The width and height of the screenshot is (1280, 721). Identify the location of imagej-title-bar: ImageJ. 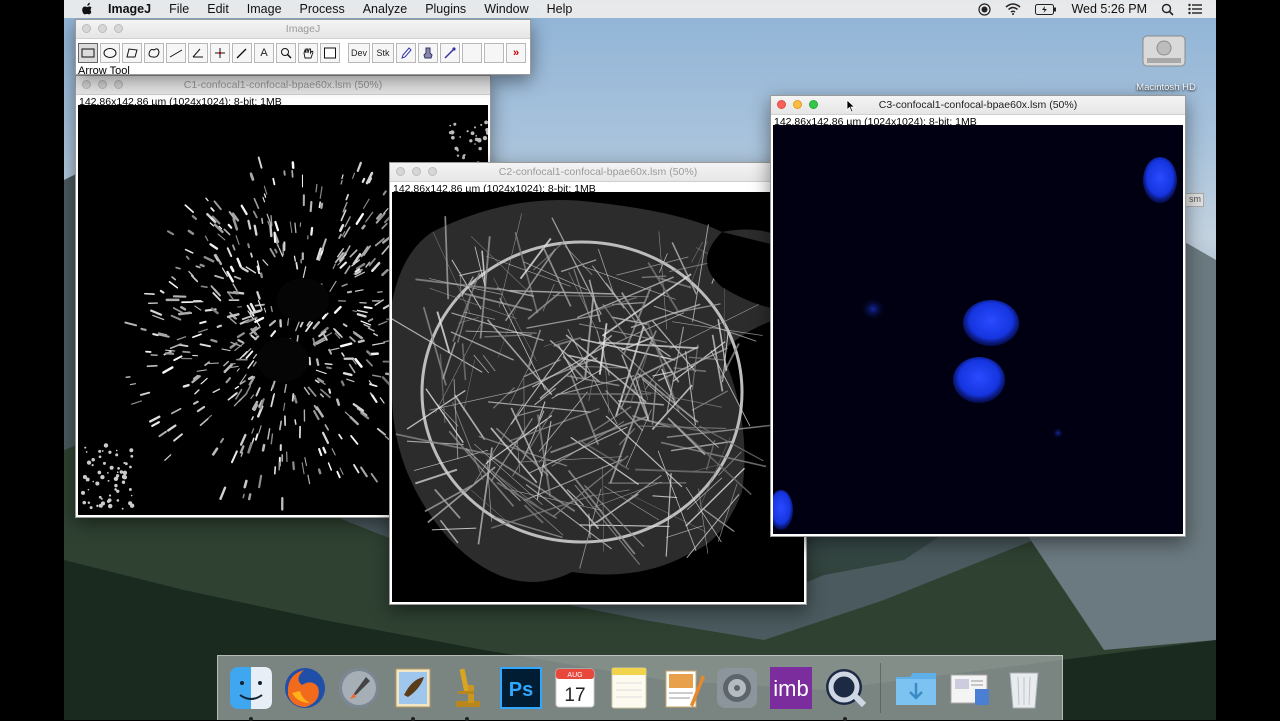
(303, 29).